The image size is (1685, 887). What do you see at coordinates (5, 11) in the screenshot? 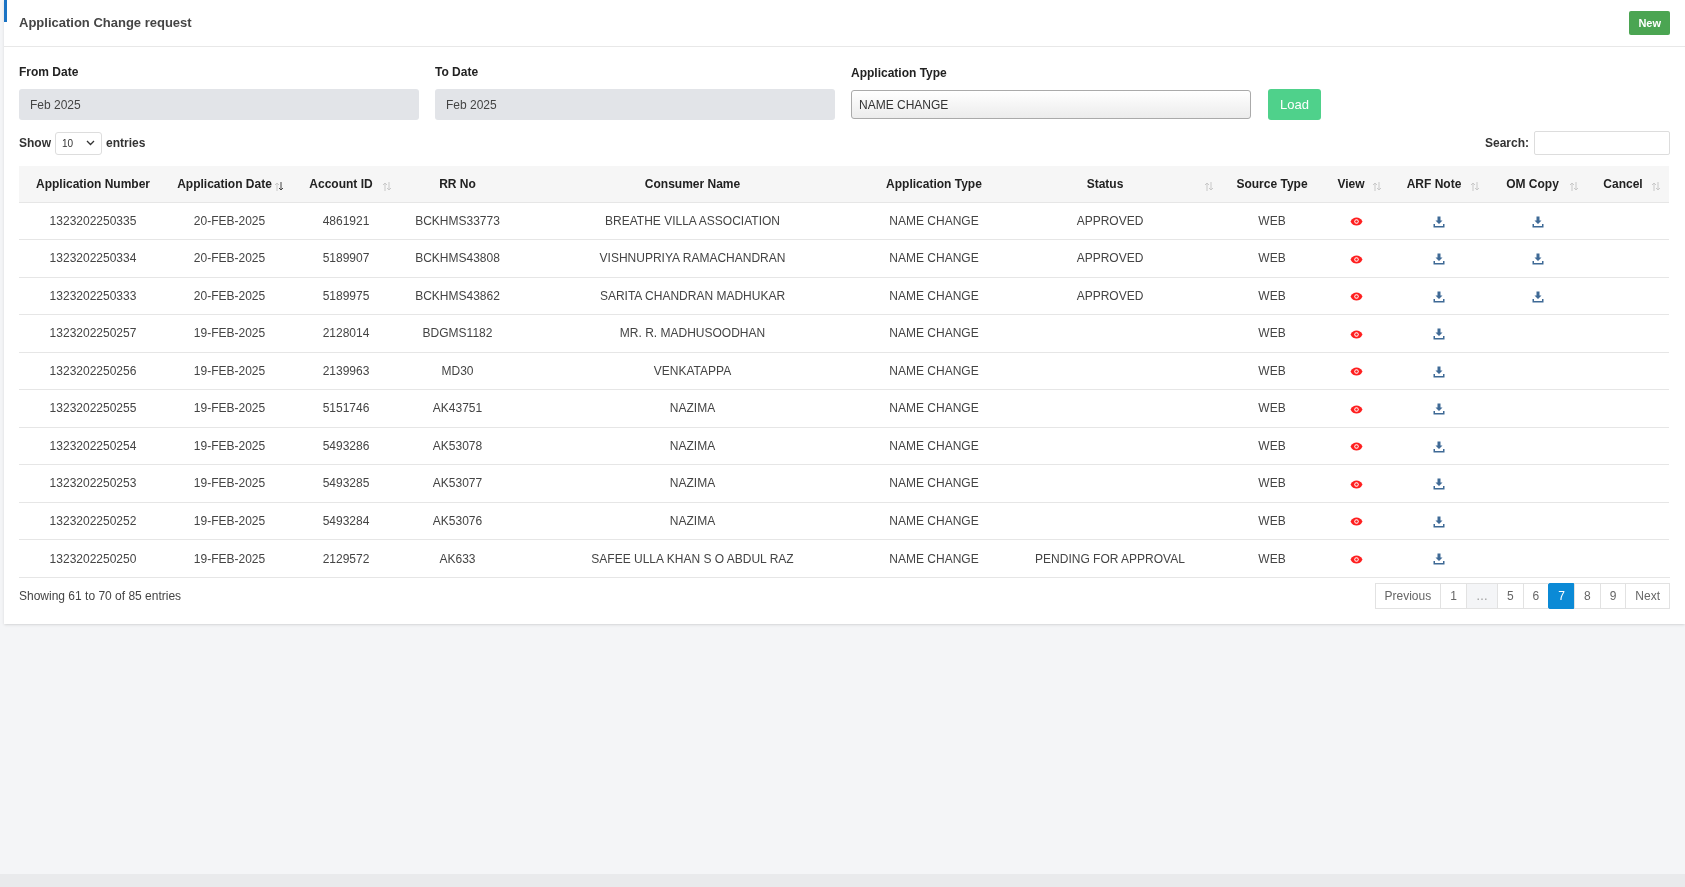
I see `accent-bar` at bounding box center [5, 11].